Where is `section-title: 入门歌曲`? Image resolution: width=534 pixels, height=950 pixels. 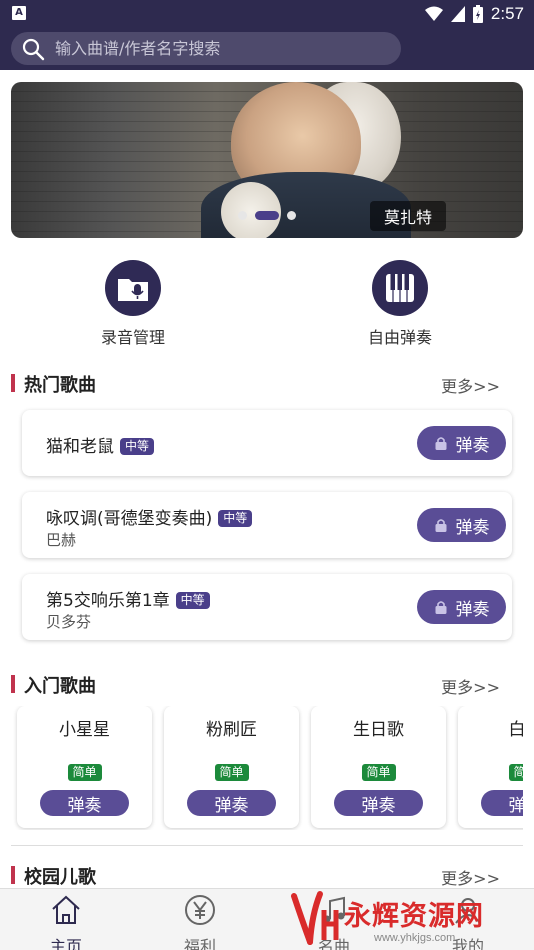 section-title: 入门歌曲 is located at coordinates (60, 686).